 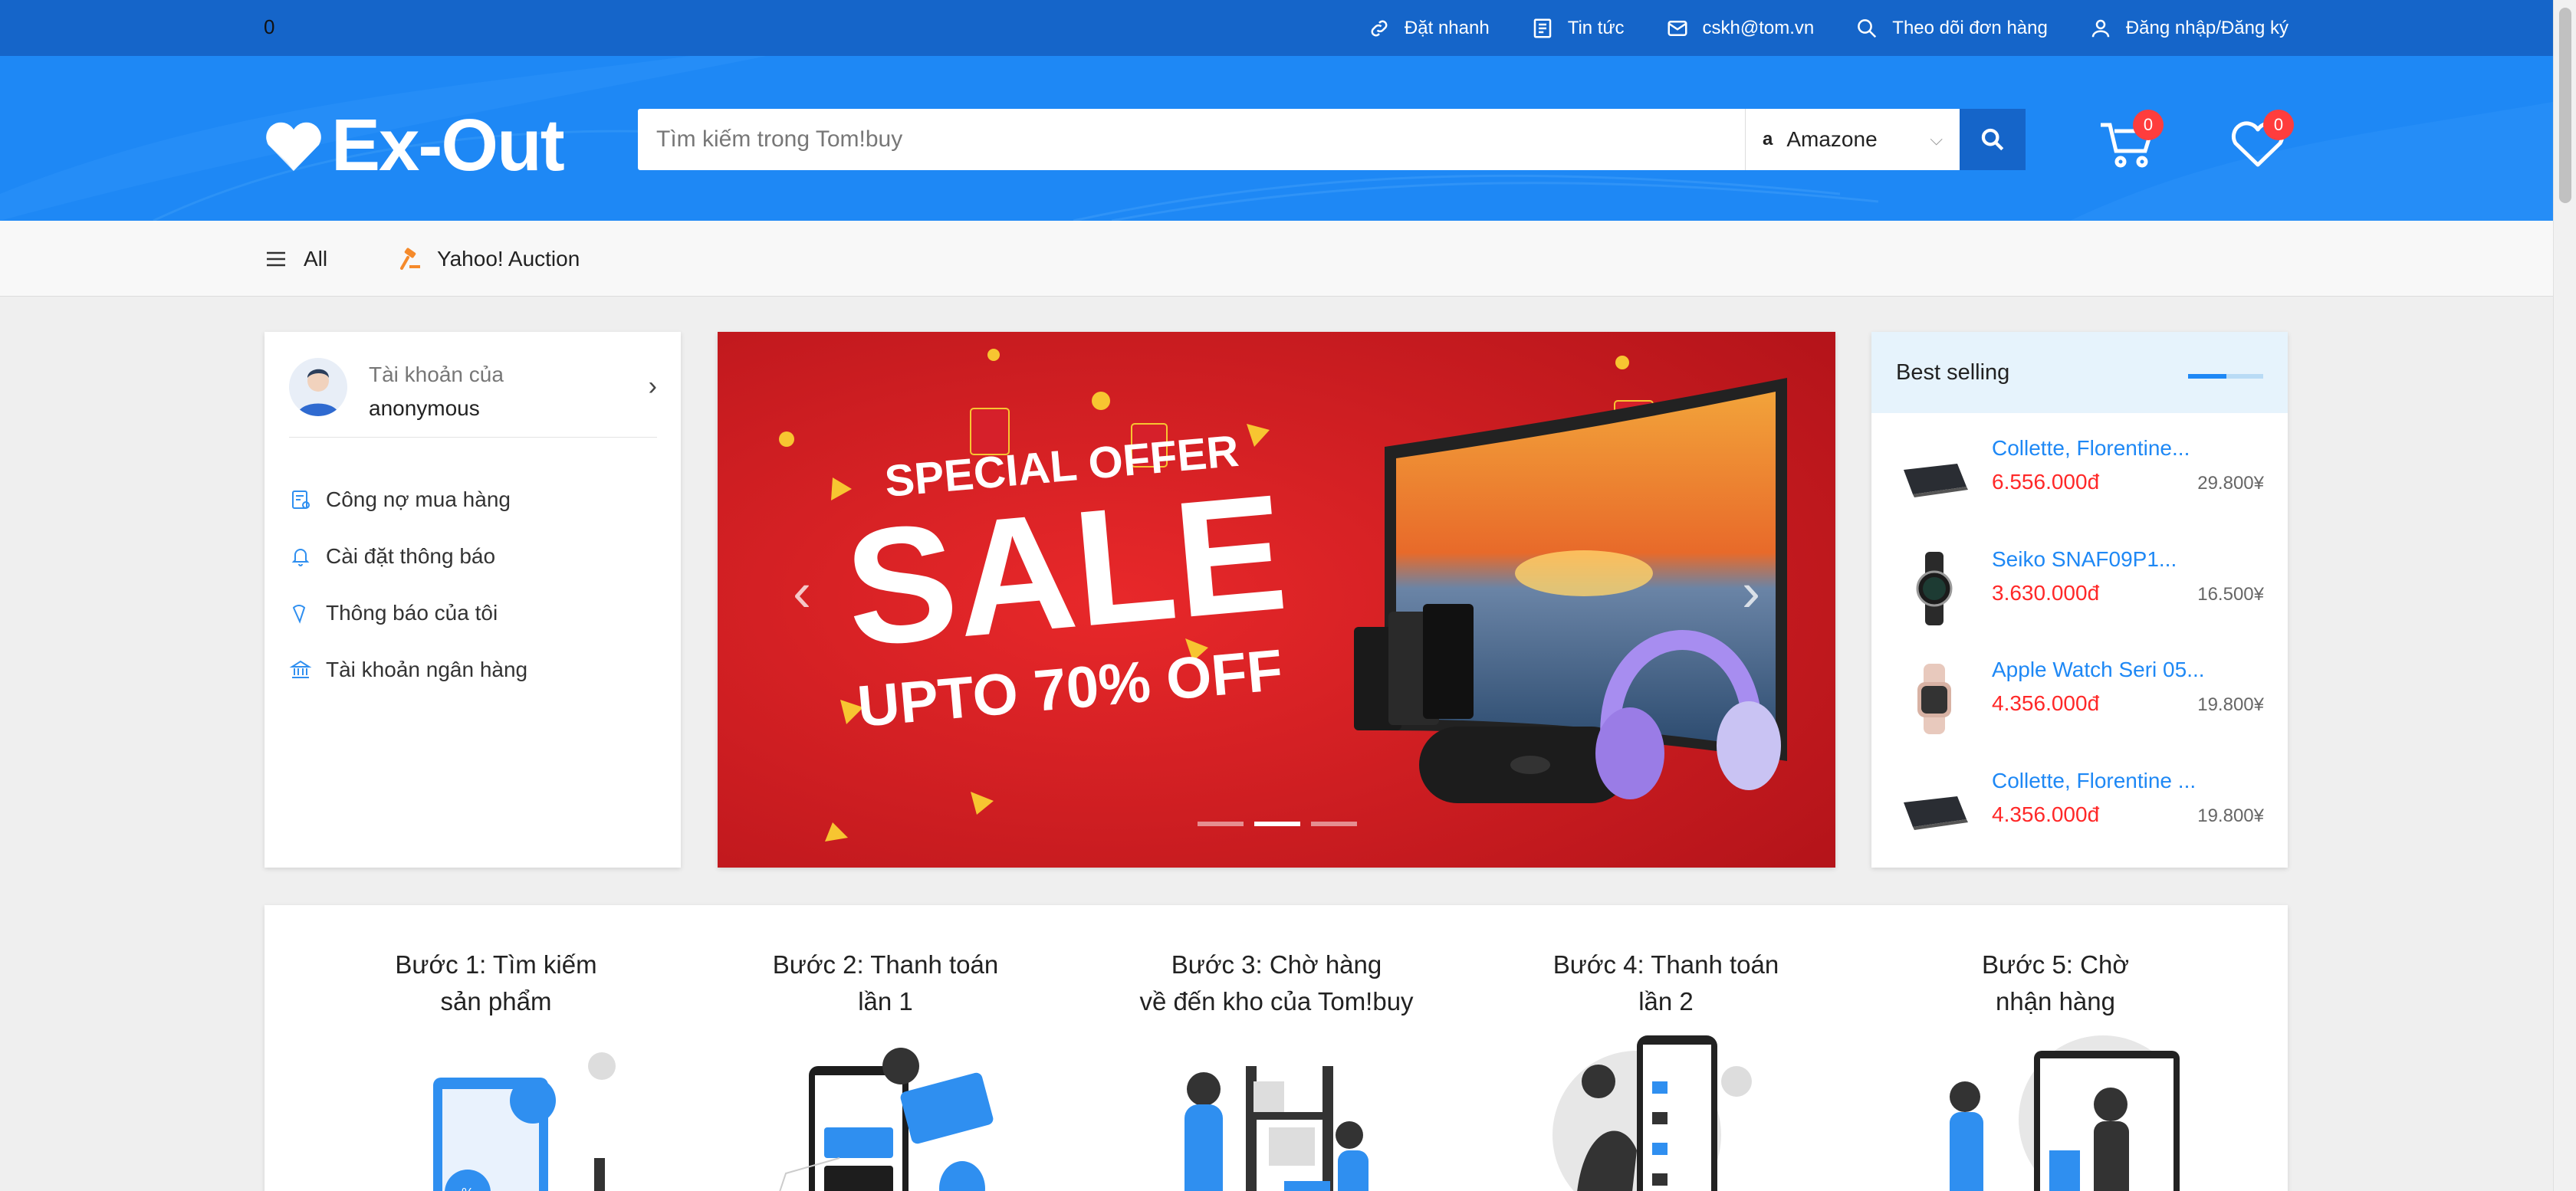 I want to click on news-icon, so click(x=1542, y=28).